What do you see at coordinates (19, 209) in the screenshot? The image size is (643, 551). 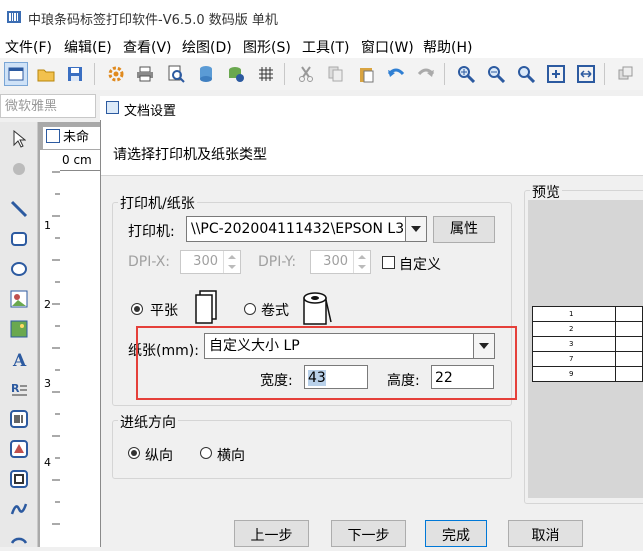 I see `line-tool-icon` at bounding box center [19, 209].